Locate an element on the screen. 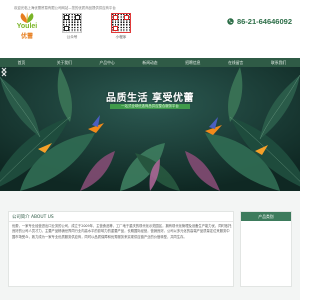 This screenshot has width=320, height=300. phone-number: 86-21-64646092 is located at coordinates (264, 21).